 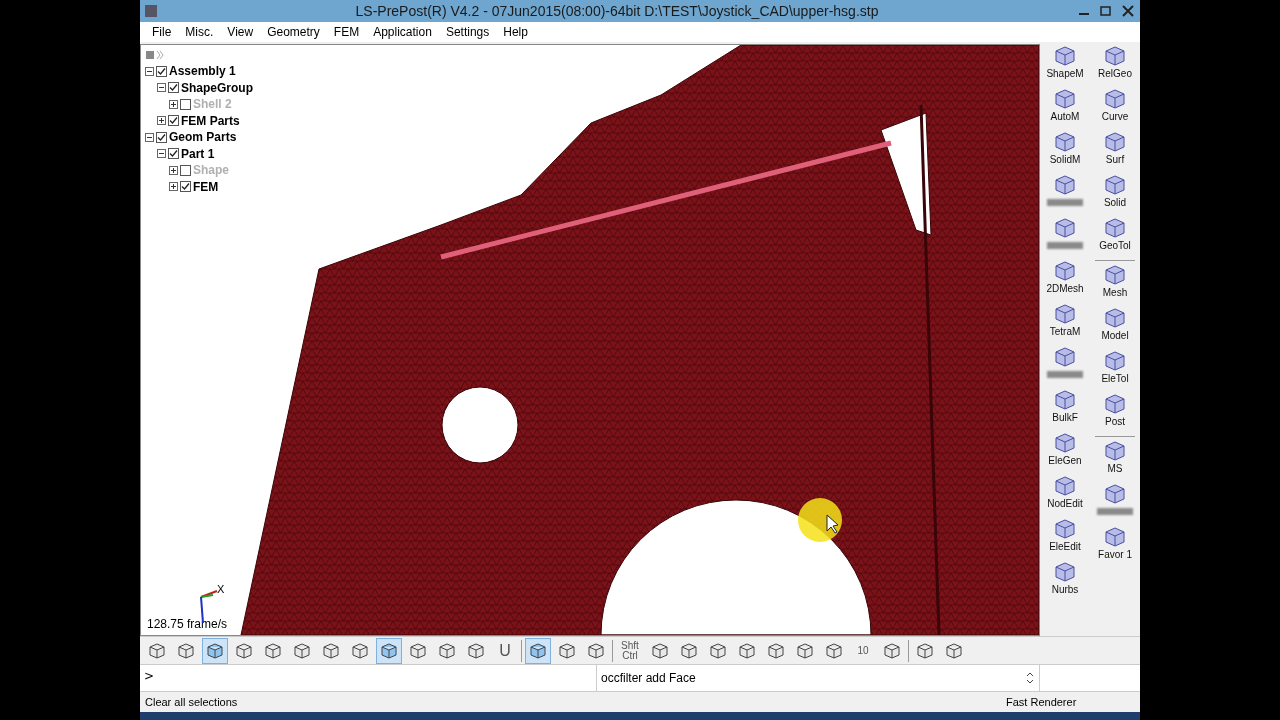 What do you see at coordinates (293, 31) in the screenshot?
I see `menu-item: Geometry` at bounding box center [293, 31].